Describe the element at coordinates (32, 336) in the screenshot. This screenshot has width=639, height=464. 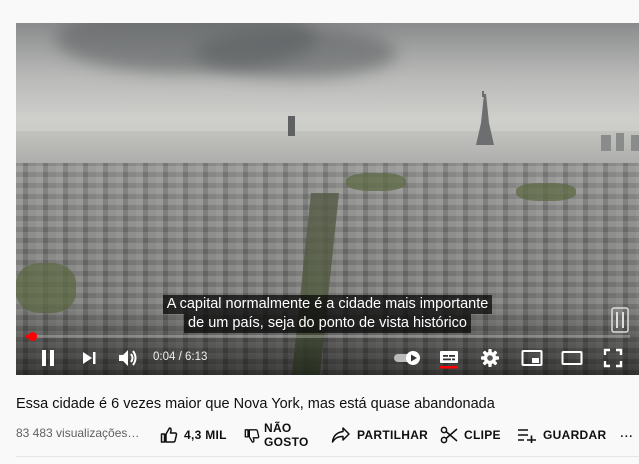
I see `progress-scrubber` at that location.